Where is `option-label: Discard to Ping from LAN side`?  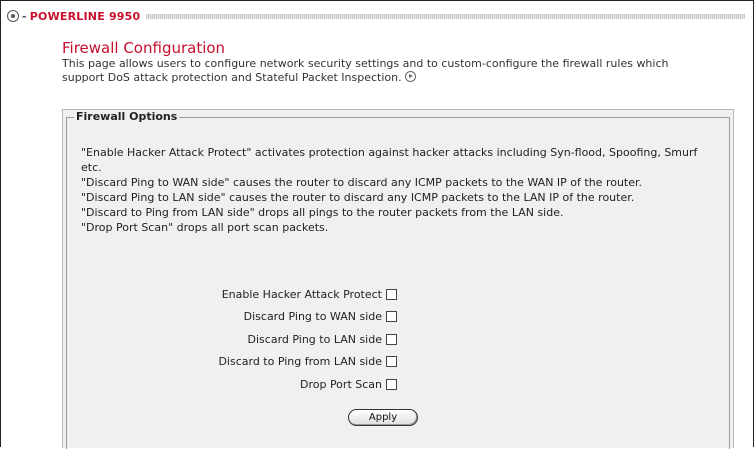
option-label: Discard to Ping from LAN side is located at coordinates (300, 362).